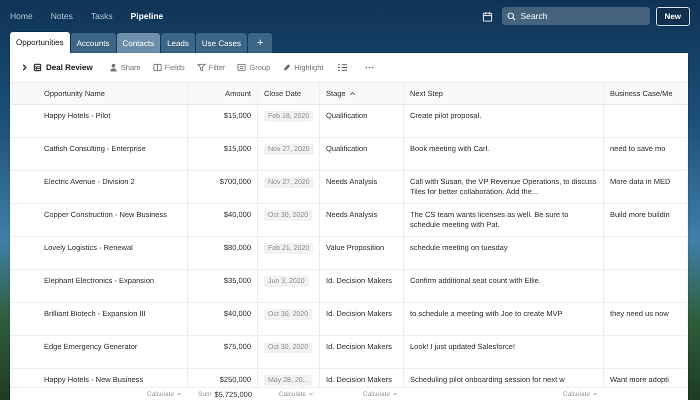 The width and height of the screenshot is (700, 400). What do you see at coordinates (287, 67) in the screenshot?
I see `pen-icon` at bounding box center [287, 67].